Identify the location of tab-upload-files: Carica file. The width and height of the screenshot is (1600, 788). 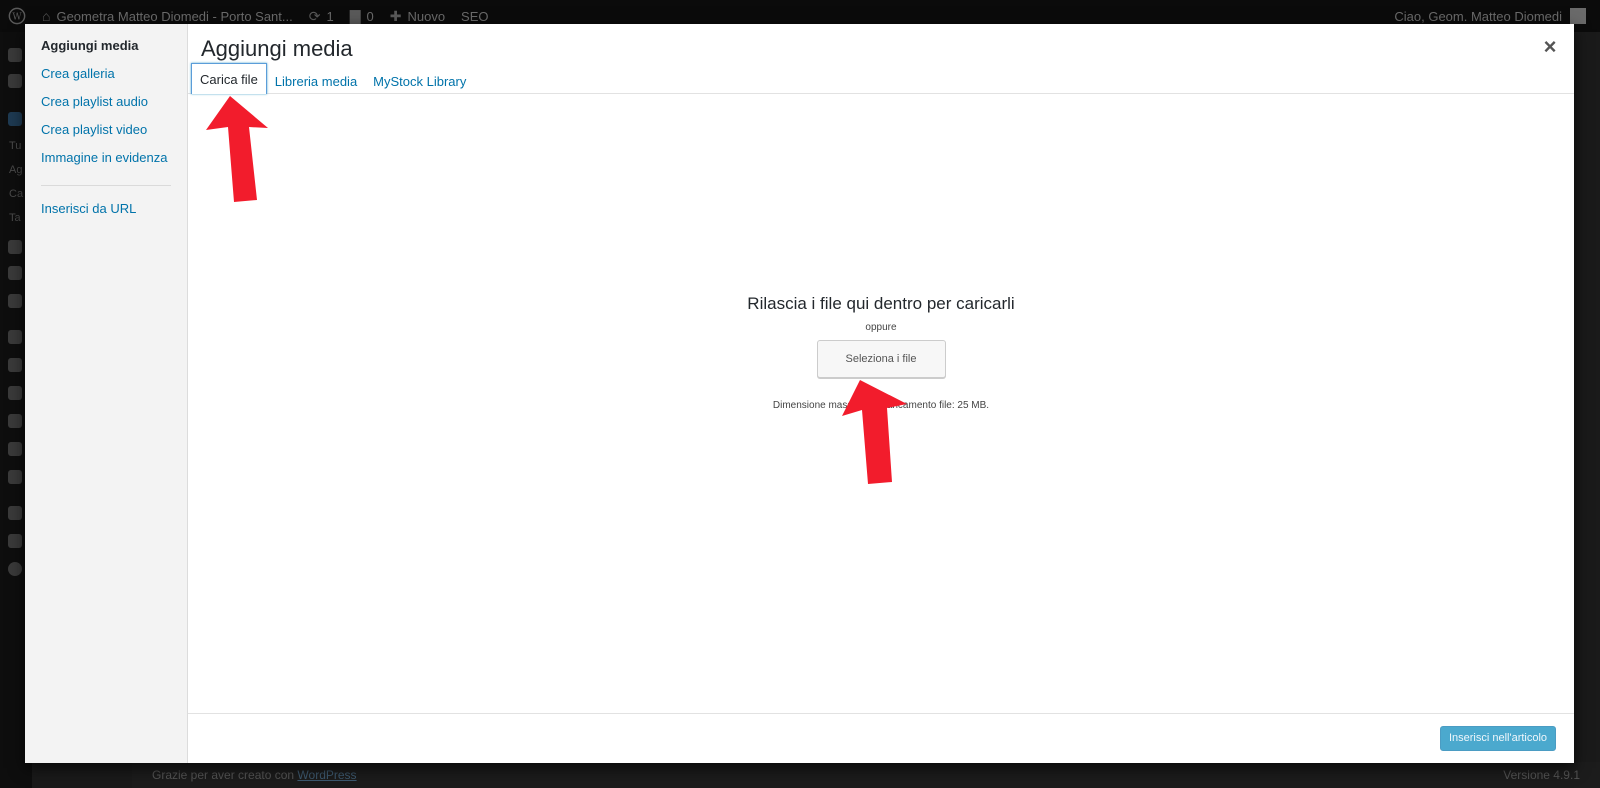
(229, 78).